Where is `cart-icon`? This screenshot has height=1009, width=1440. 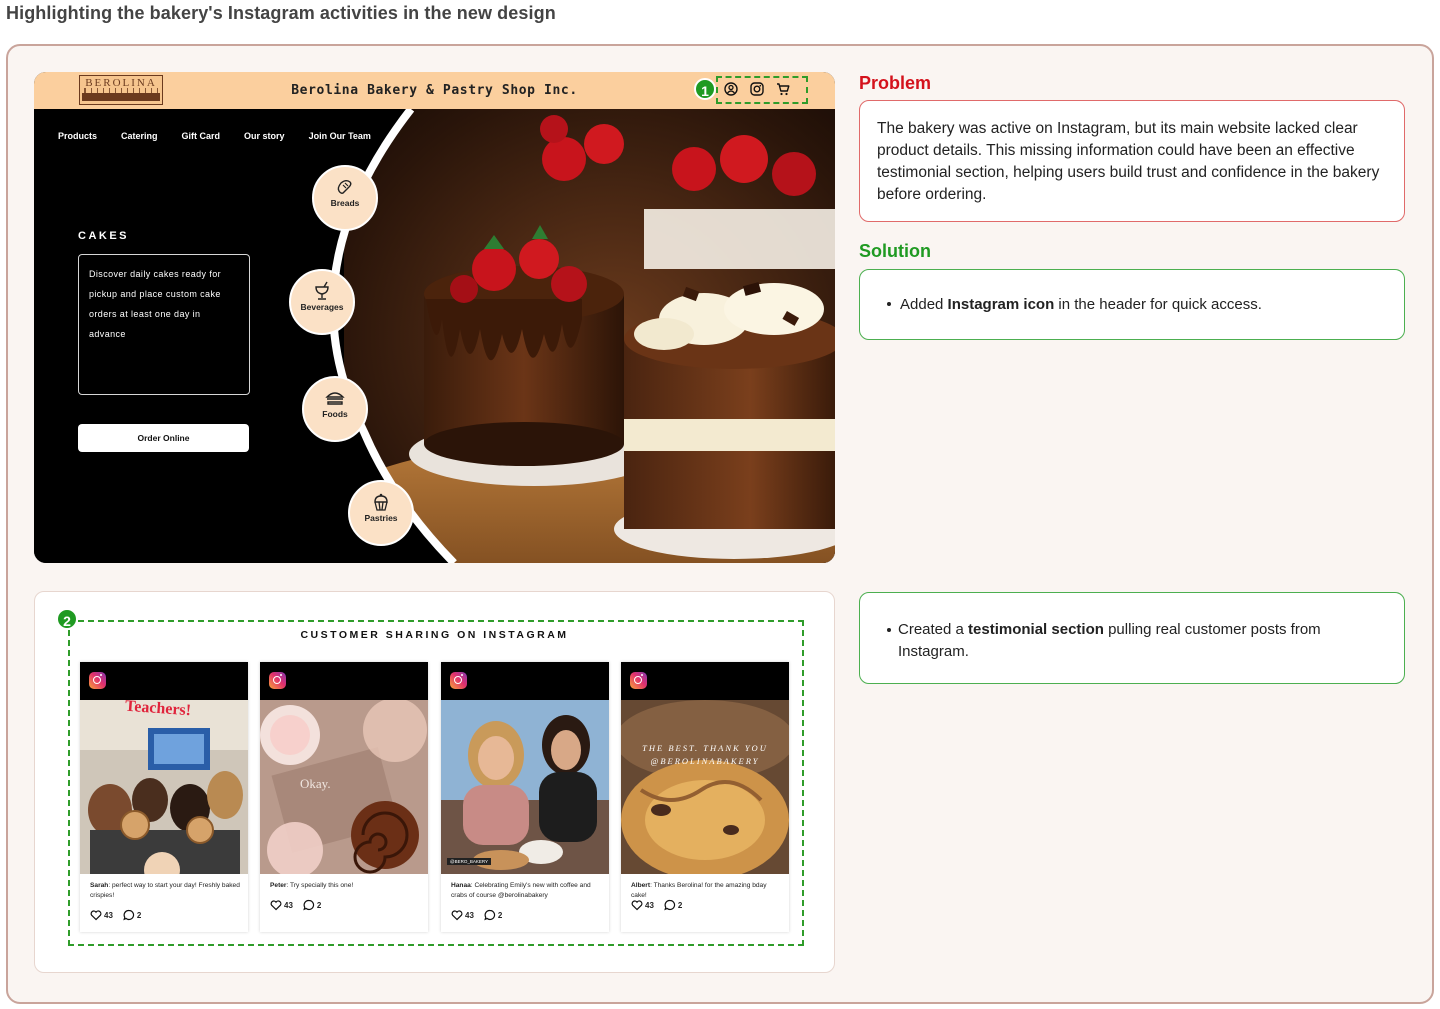
cart-icon is located at coordinates (783, 89).